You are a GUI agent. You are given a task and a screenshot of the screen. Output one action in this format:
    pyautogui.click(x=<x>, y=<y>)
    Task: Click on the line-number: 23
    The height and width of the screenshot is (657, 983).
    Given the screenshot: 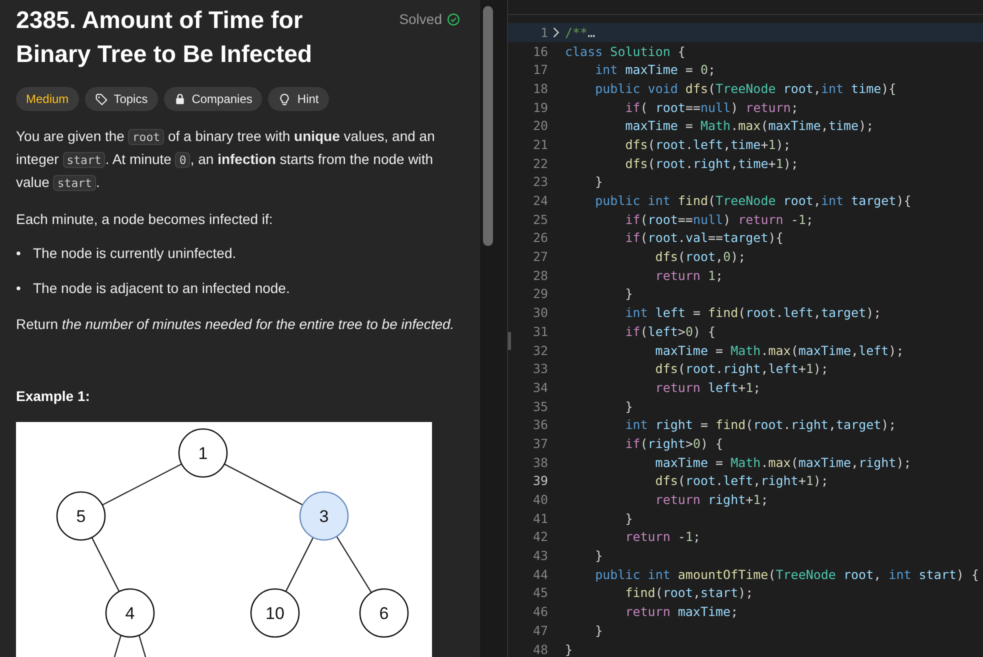 What is the action you would take?
    pyautogui.click(x=540, y=182)
    